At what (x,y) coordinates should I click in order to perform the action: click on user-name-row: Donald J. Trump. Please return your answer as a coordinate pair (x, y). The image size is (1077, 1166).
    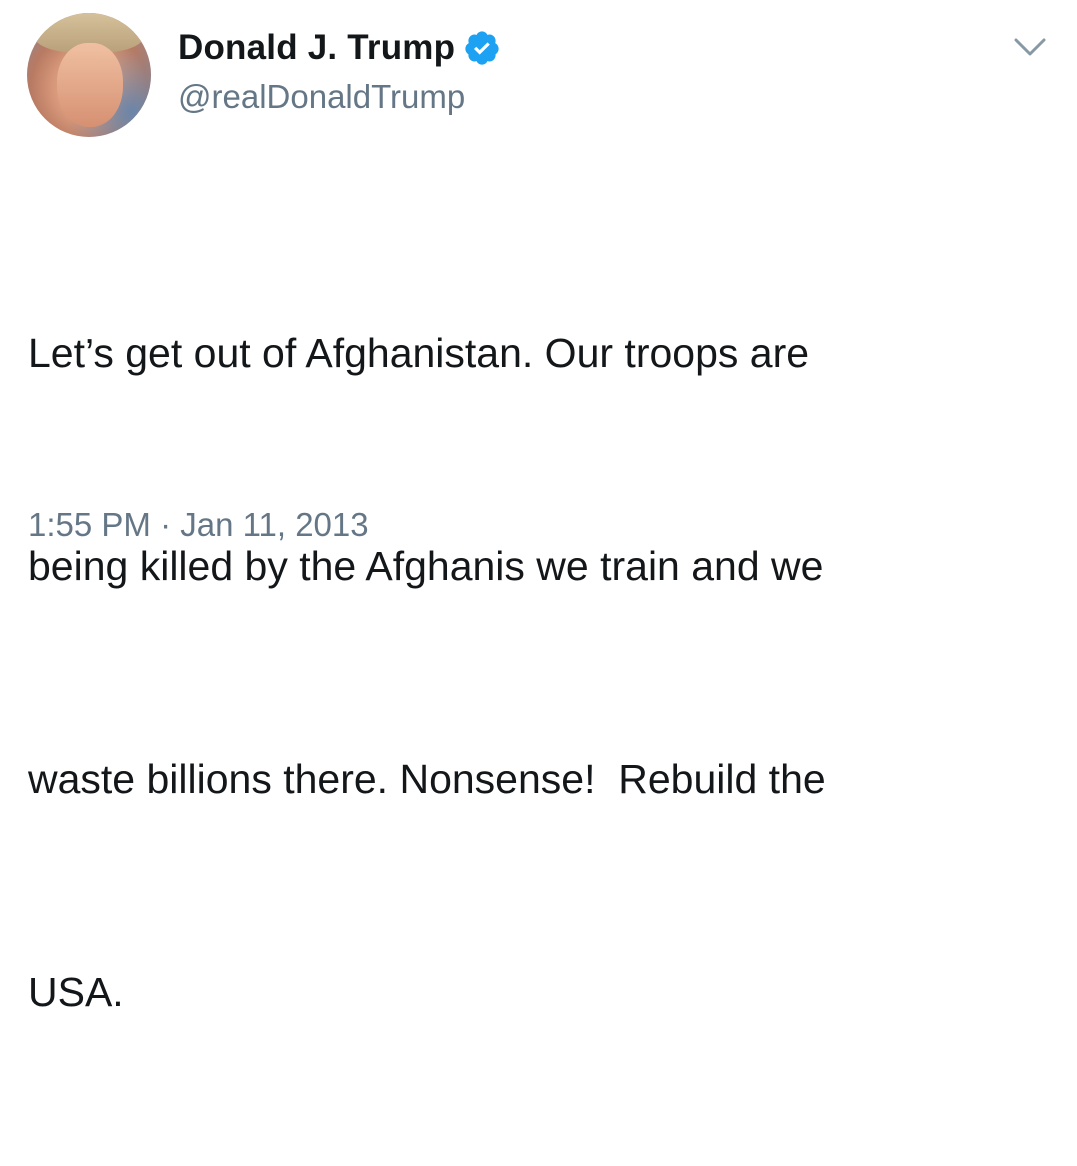
    Looking at the image, I should click on (339, 48).